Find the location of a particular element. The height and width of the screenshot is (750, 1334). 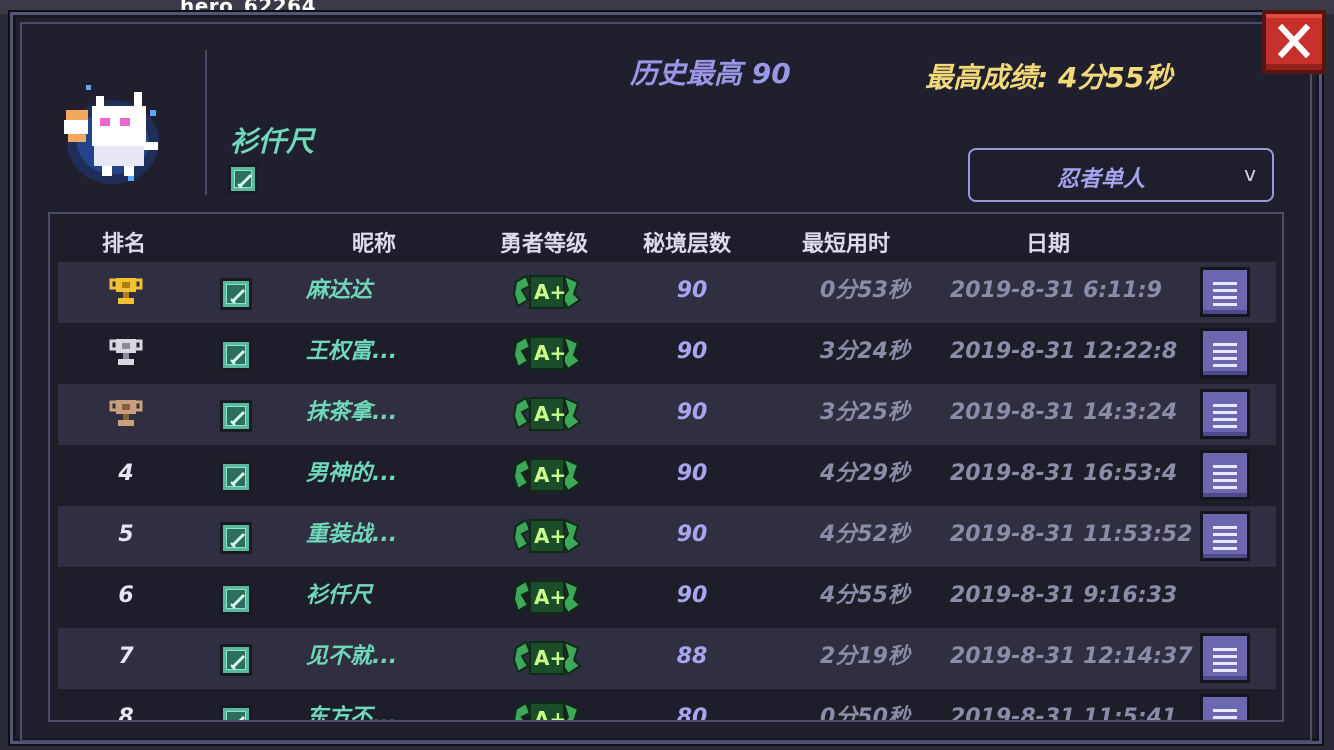

record-date: 2019-8-31 14:3:24 is located at coordinates (1064, 412).